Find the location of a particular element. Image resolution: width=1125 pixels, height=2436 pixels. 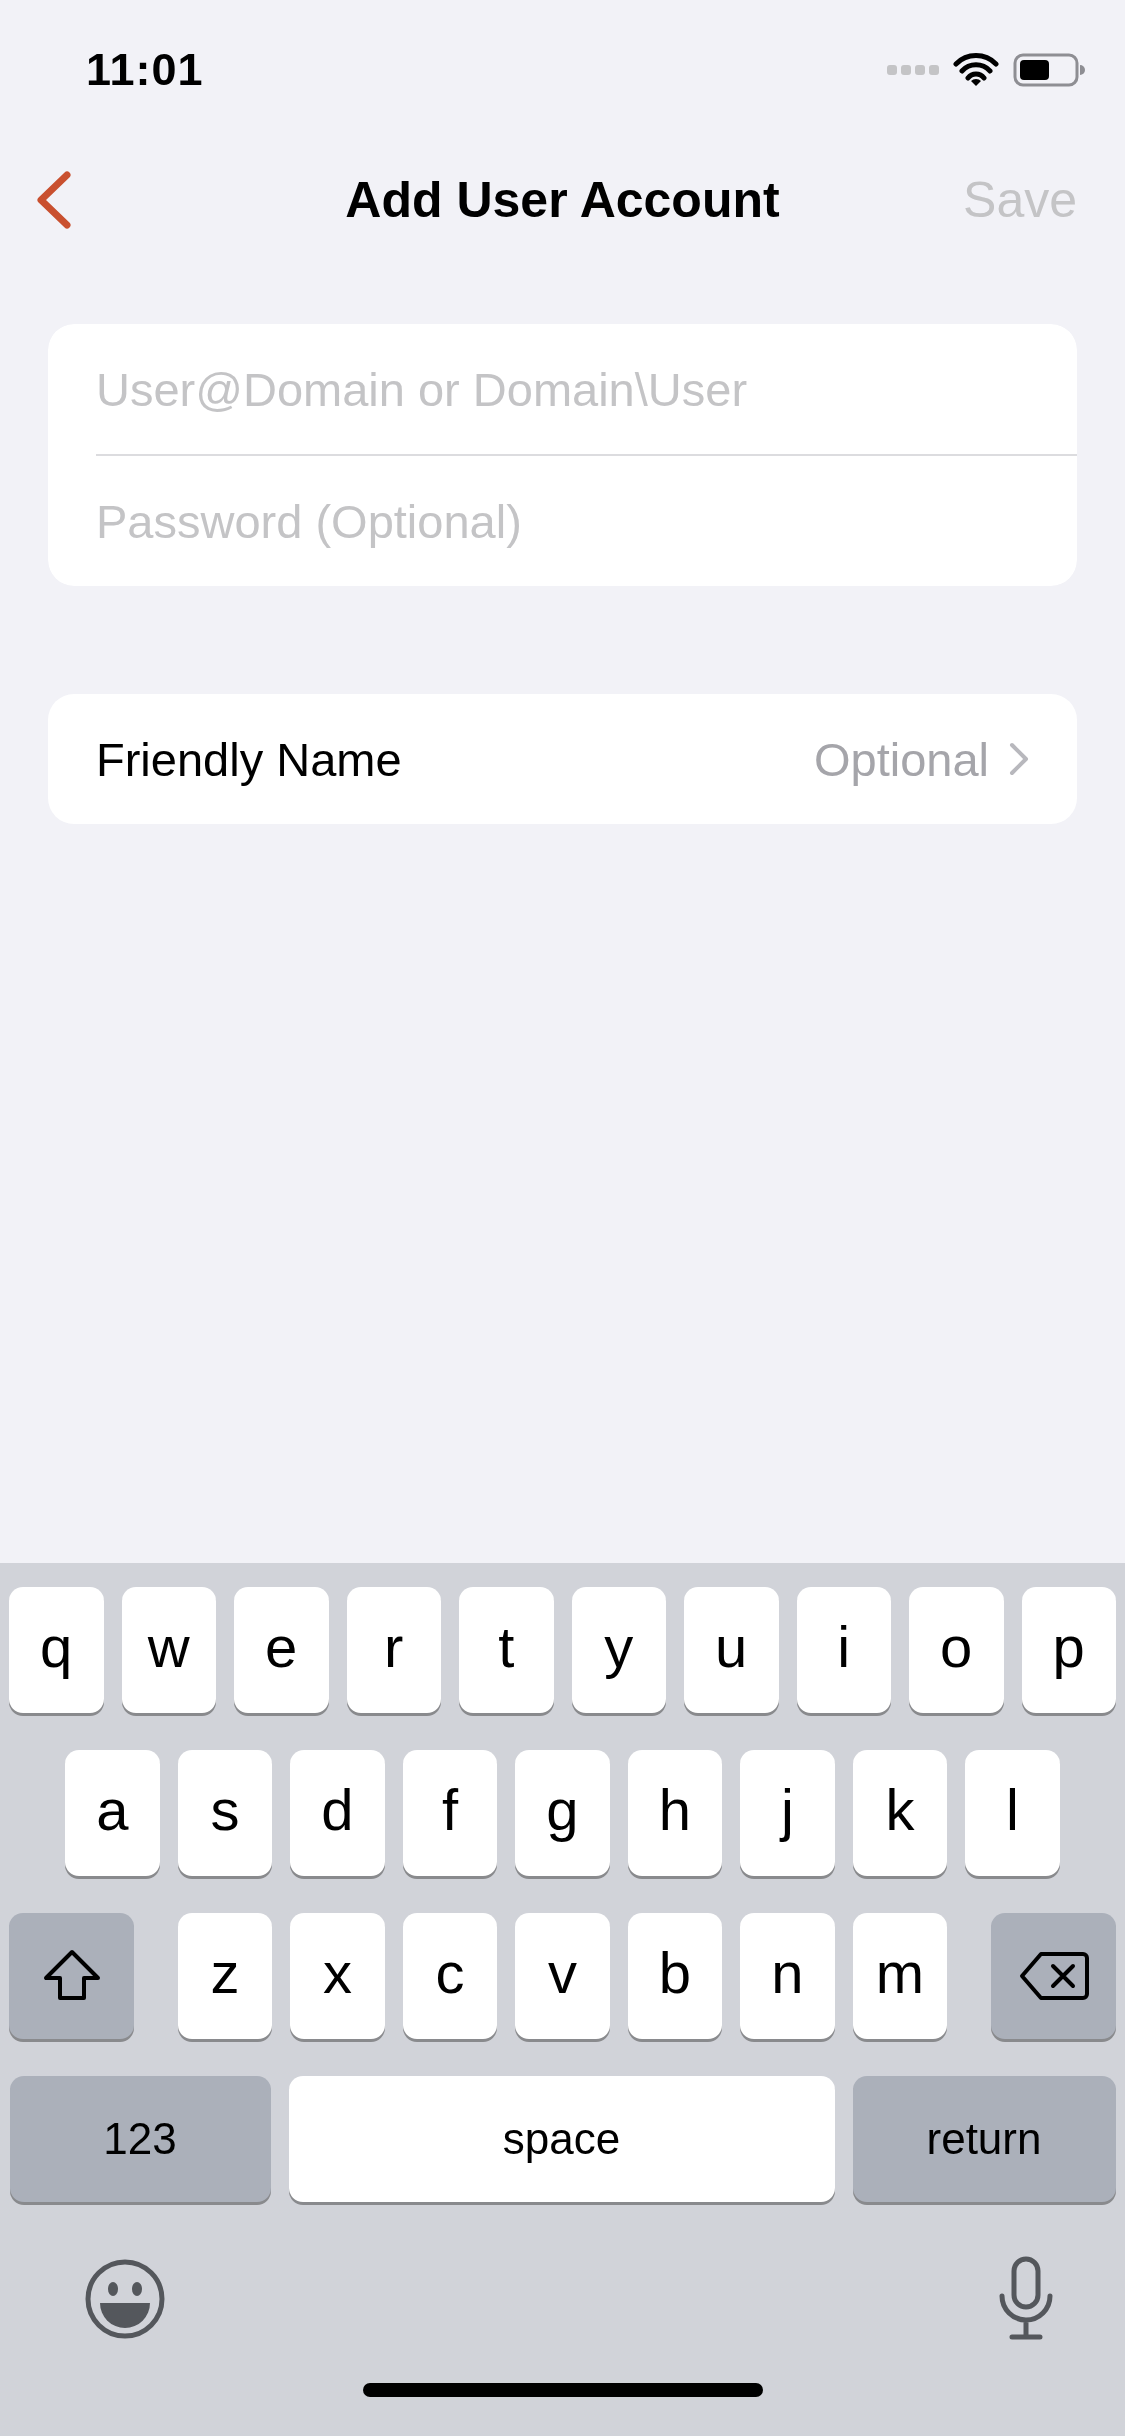

friendly-name-row: Friendly Name Optional is located at coordinates (562, 759).